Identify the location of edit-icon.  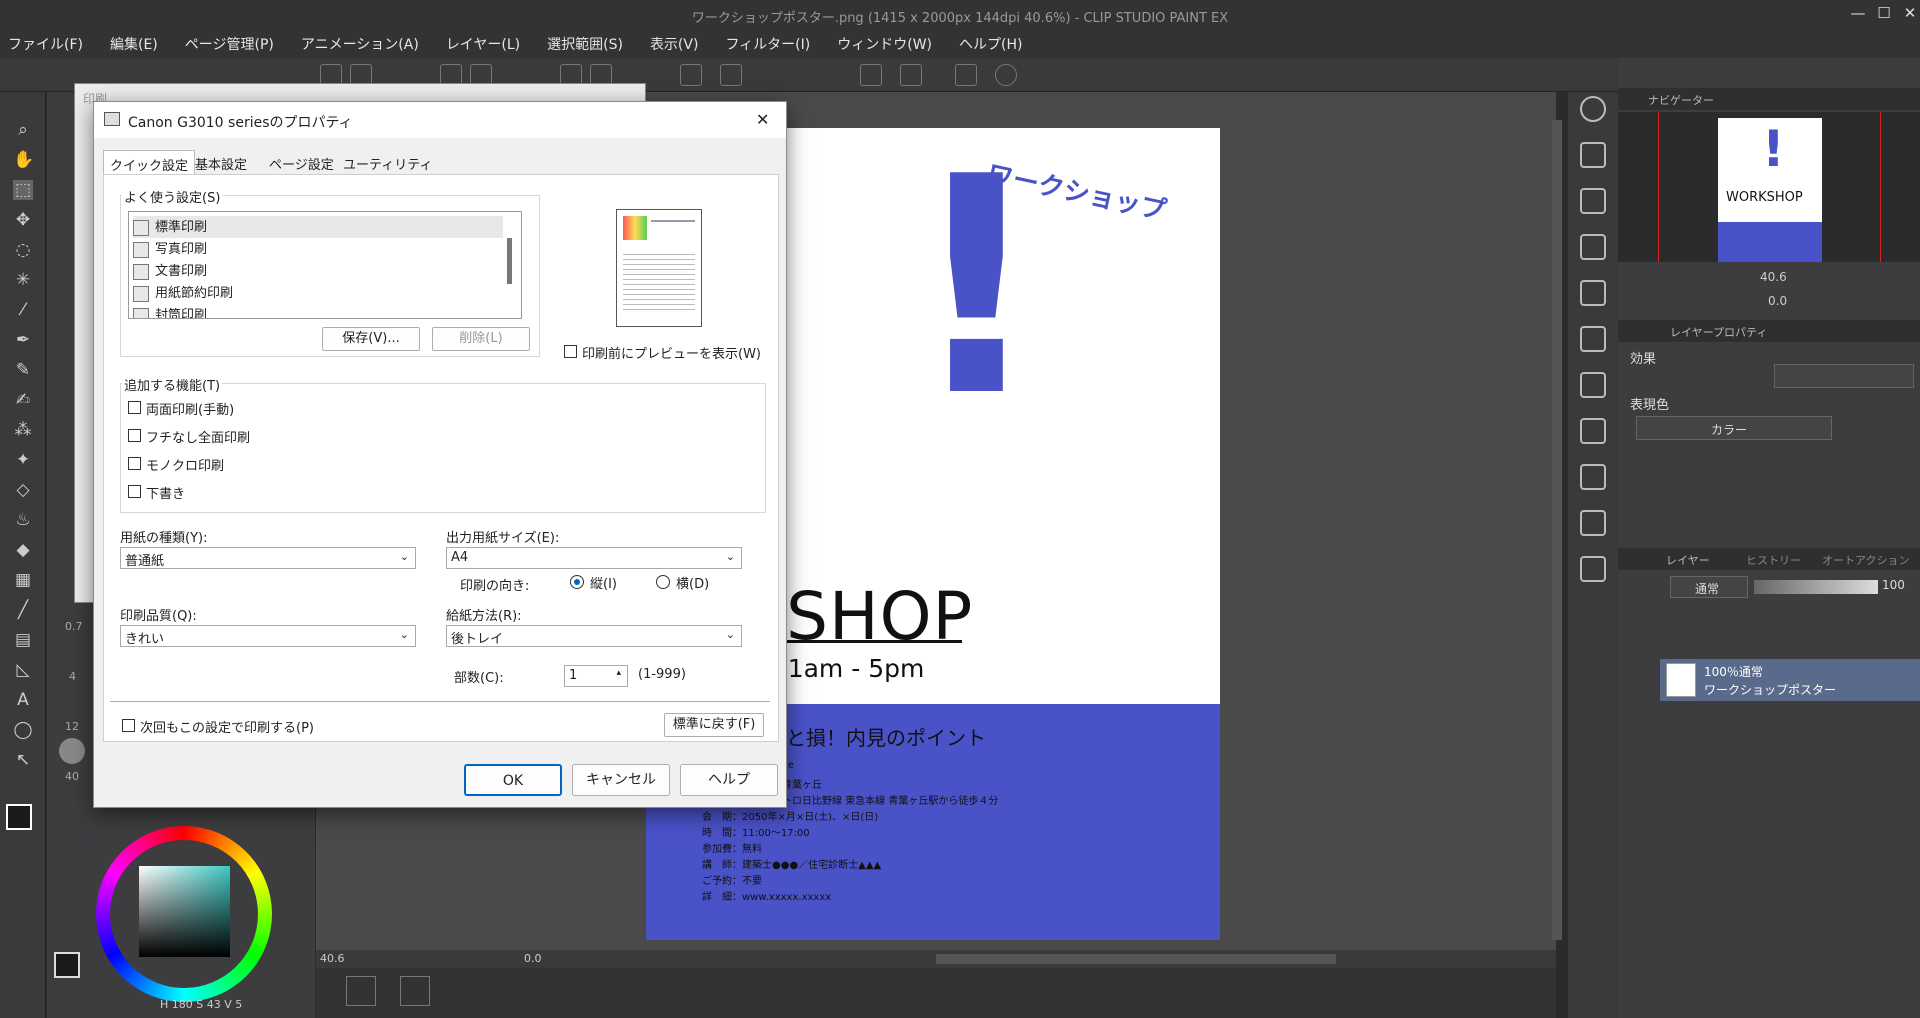
(1593, 477).